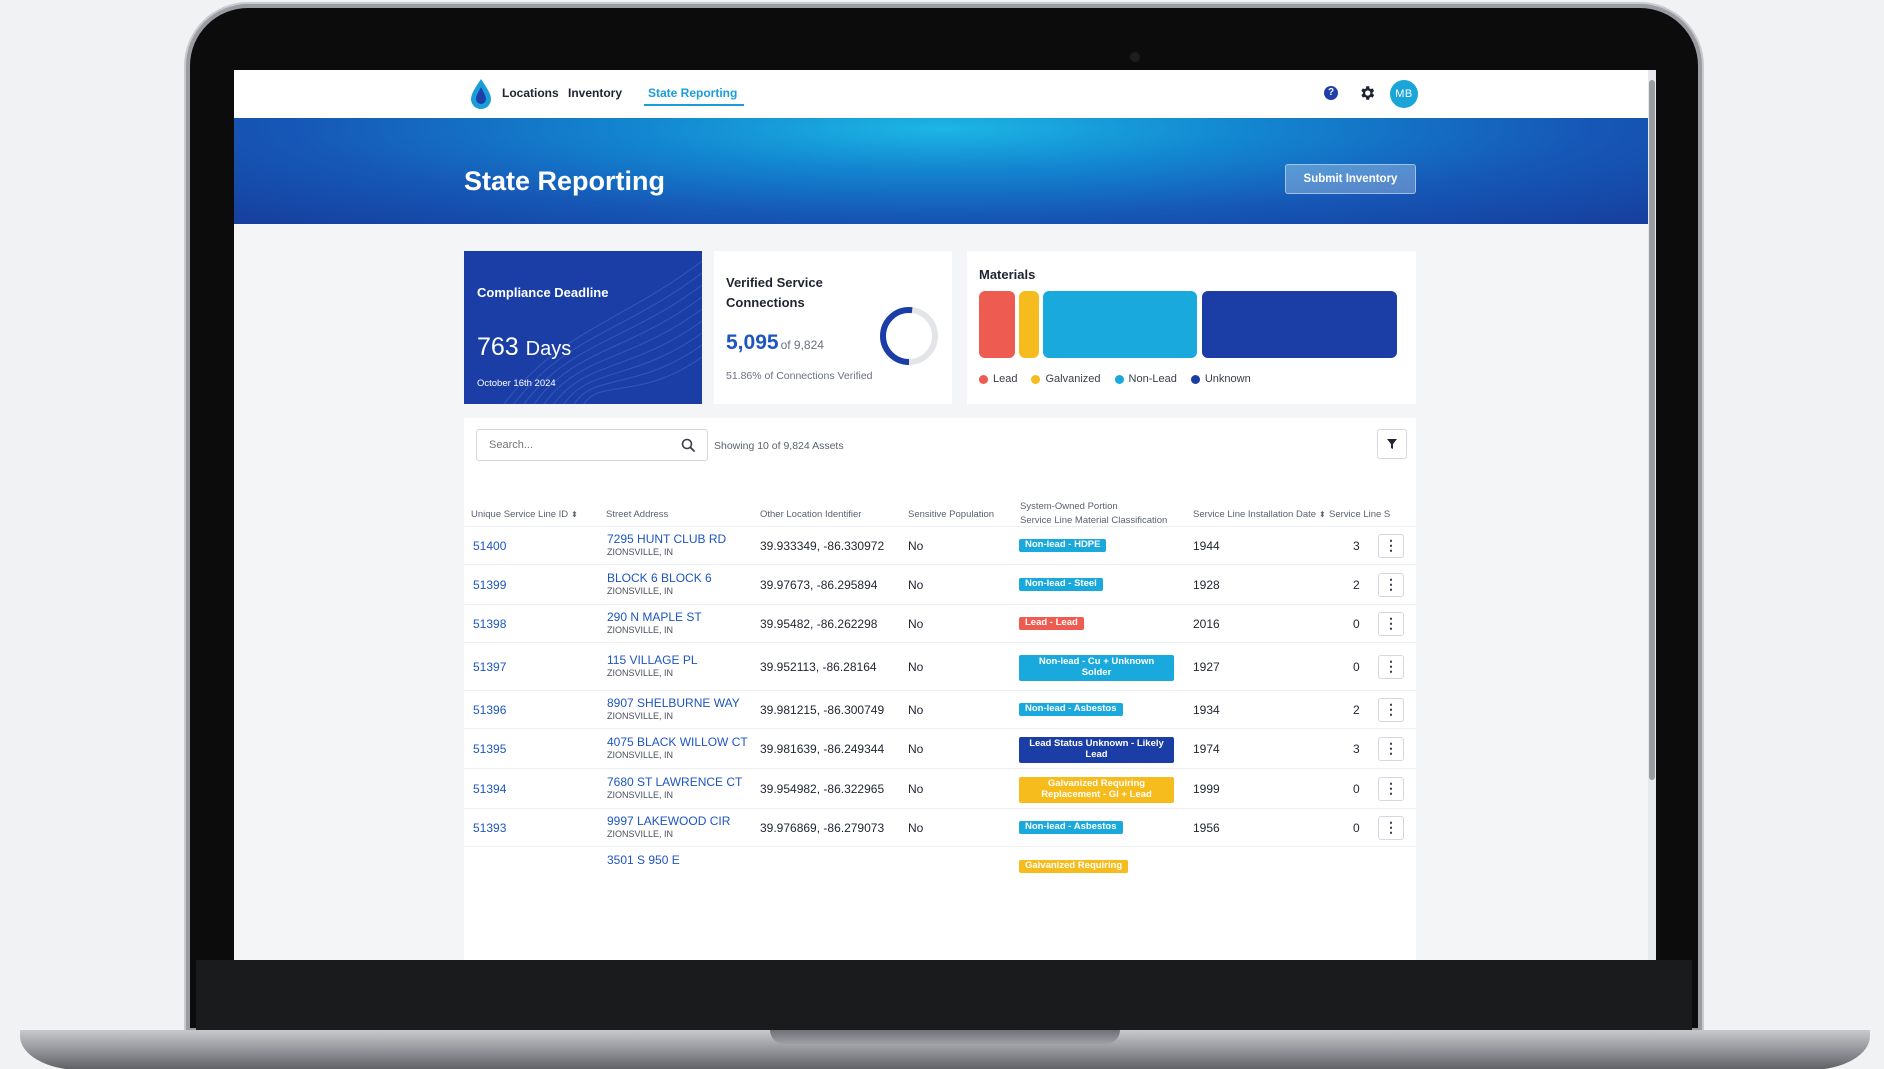  I want to click on nav-state-reporting: State Reporting, so click(692, 93).